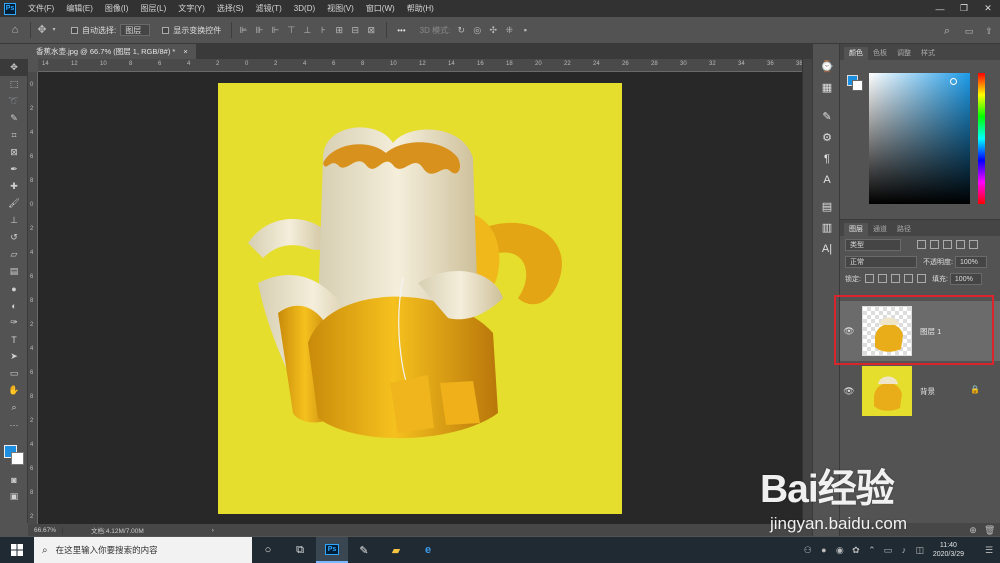 The width and height of the screenshot is (1000, 563). What do you see at coordinates (14, 496) in the screenshot?
I see `screen-mode-icon: ▣` at bounding box center [14, 496].